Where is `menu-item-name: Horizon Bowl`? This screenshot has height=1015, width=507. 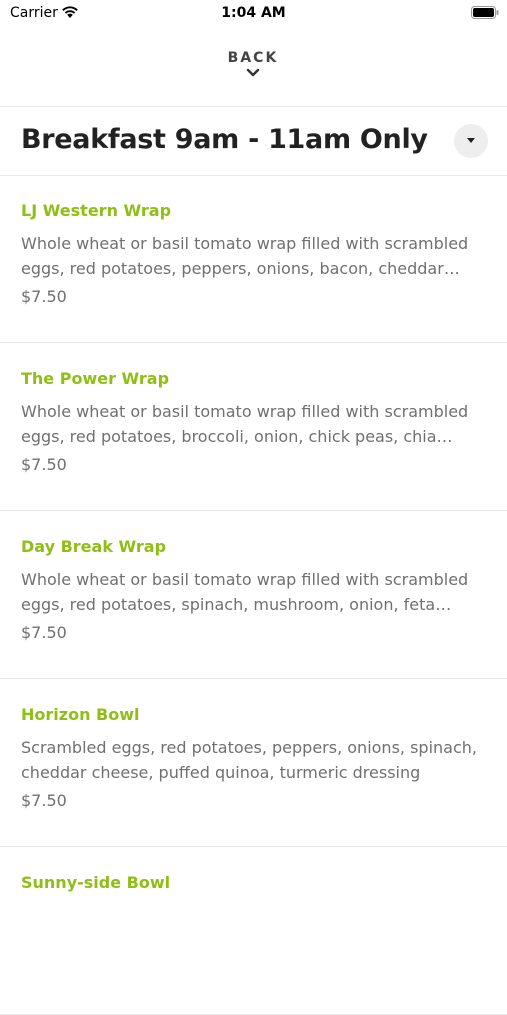 menu-item-name: Horizon Bowl is located at coordinates (80, 714).